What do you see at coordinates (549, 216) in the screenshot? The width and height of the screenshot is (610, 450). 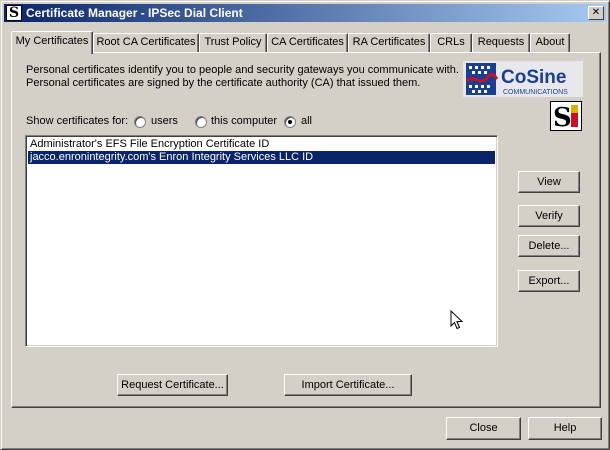 I see `verify-button: Verify` at bounding box center [549, 216].